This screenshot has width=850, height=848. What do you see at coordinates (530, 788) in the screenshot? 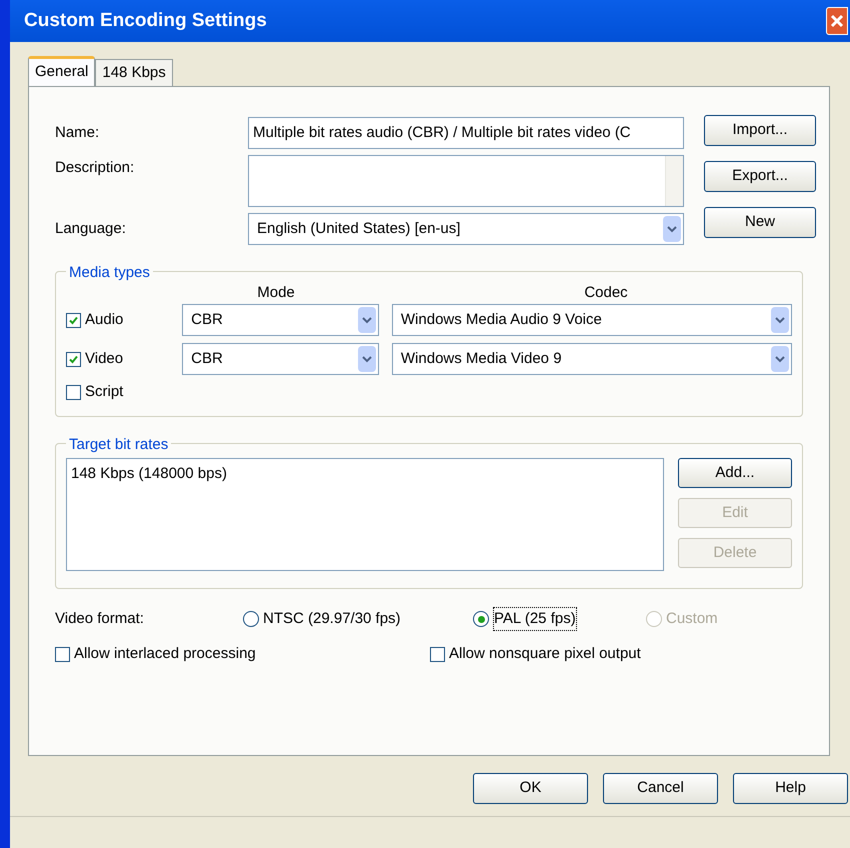
I see `button: OK` at bounding box center [530, 788].